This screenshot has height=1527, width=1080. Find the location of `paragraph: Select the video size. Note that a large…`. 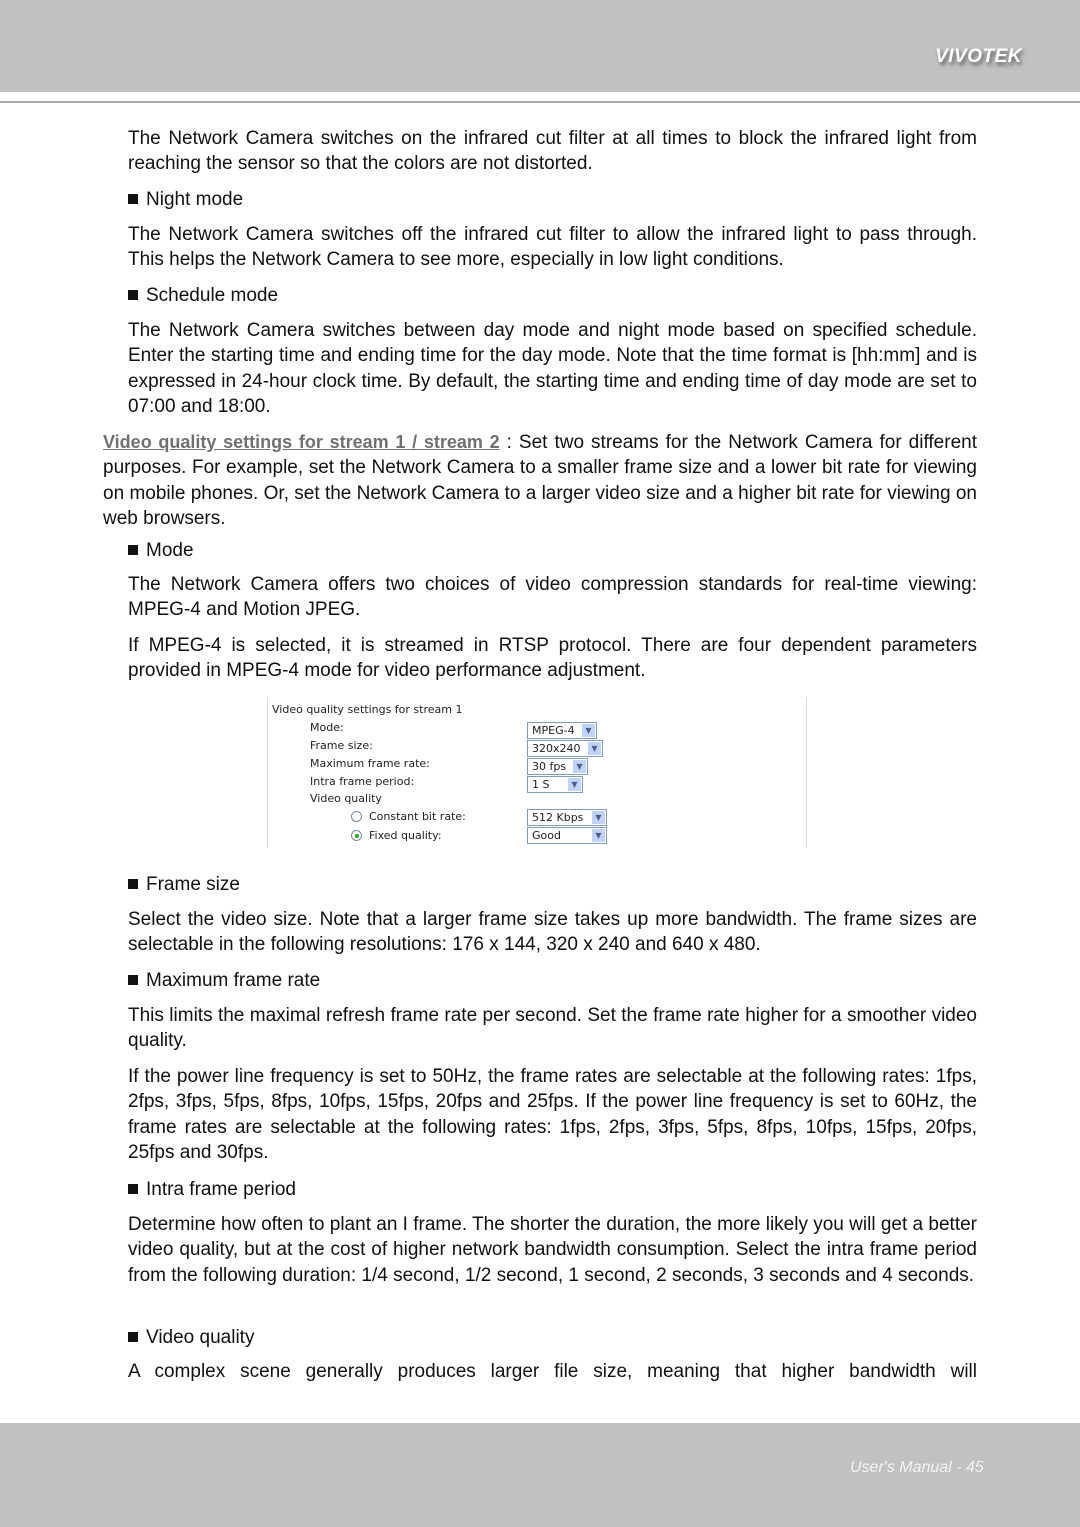

paragraph: Select the video size. Note that a large… is located at coordinates (552, 932).